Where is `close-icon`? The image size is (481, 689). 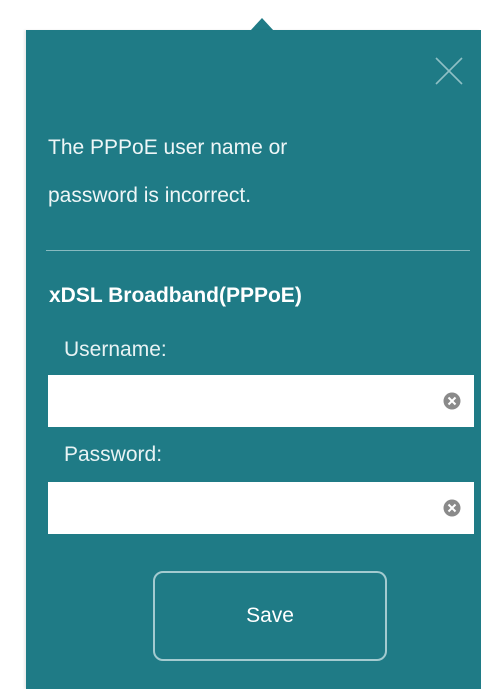 close-icon is located at coordinates (449, 71).